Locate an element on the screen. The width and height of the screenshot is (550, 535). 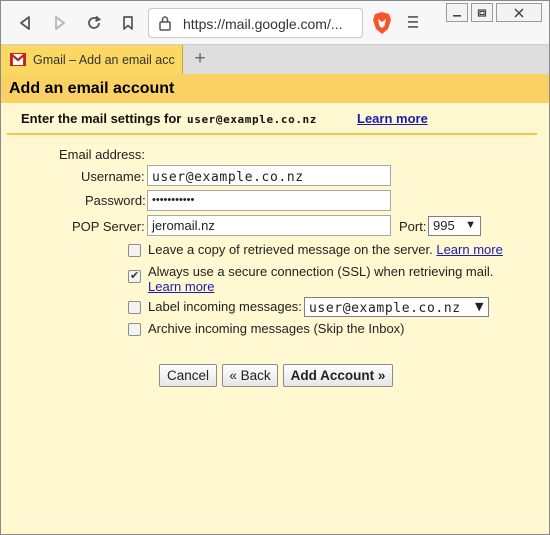
close-icon is located at coordinates (519, 12).